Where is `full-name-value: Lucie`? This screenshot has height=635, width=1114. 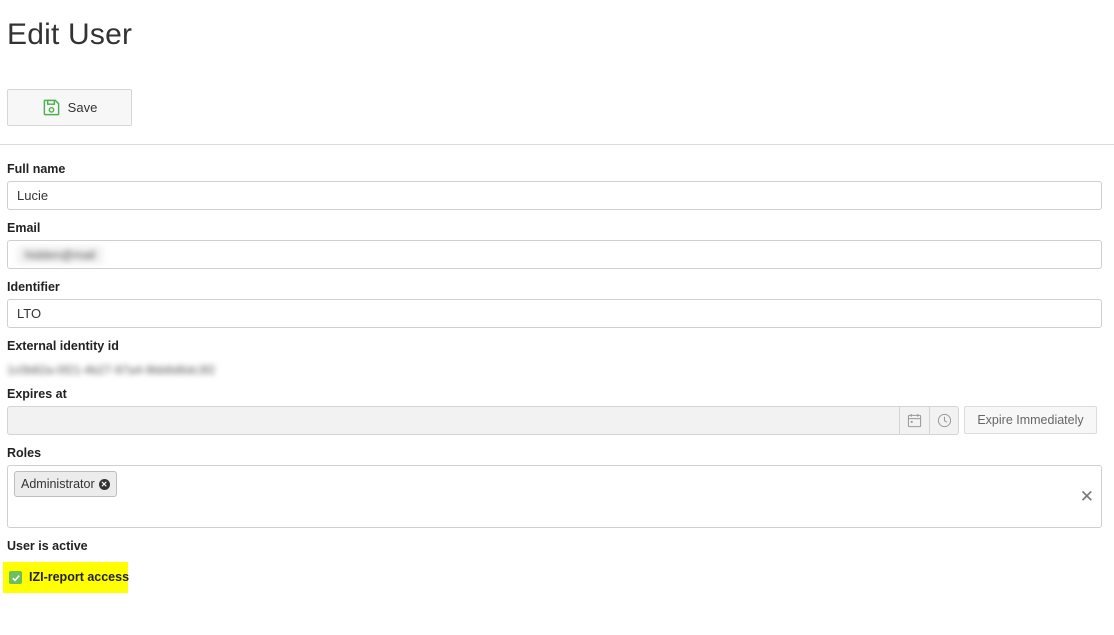
full-name-value: Lucie is located at coordinates (33, 195).